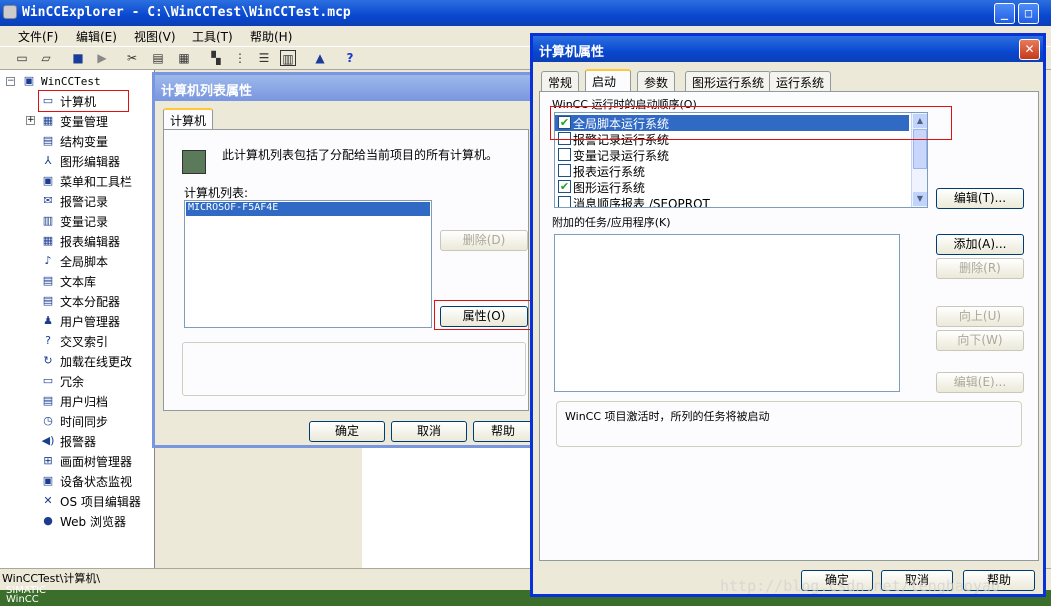 The height and width of the screenshot is (606, 1051). Describe the element at coordinates (728, 81) in the screenshot. I see `tab-graphics-runtime: 图形运行系统` at that location.